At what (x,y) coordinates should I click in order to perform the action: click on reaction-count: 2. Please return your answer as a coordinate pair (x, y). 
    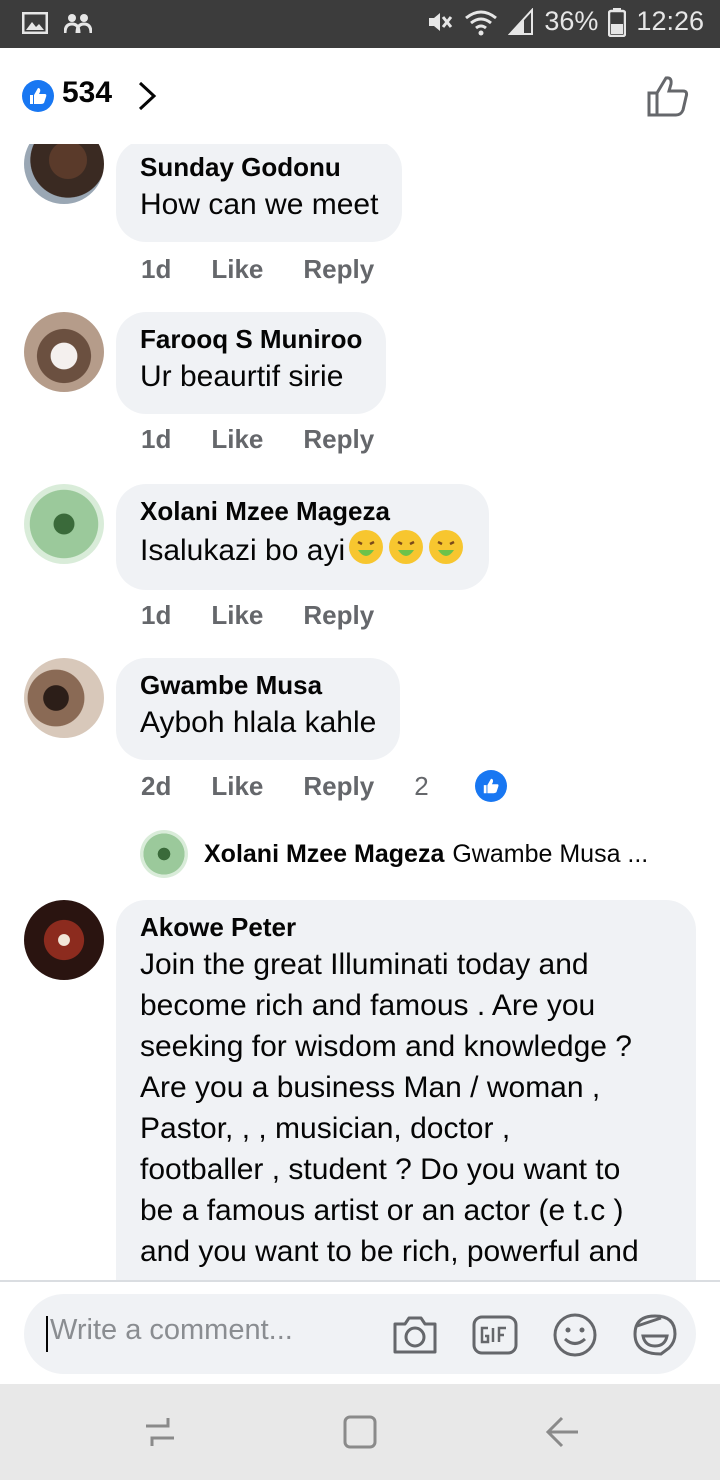
    Looking at the image, I should click on (421, 785).